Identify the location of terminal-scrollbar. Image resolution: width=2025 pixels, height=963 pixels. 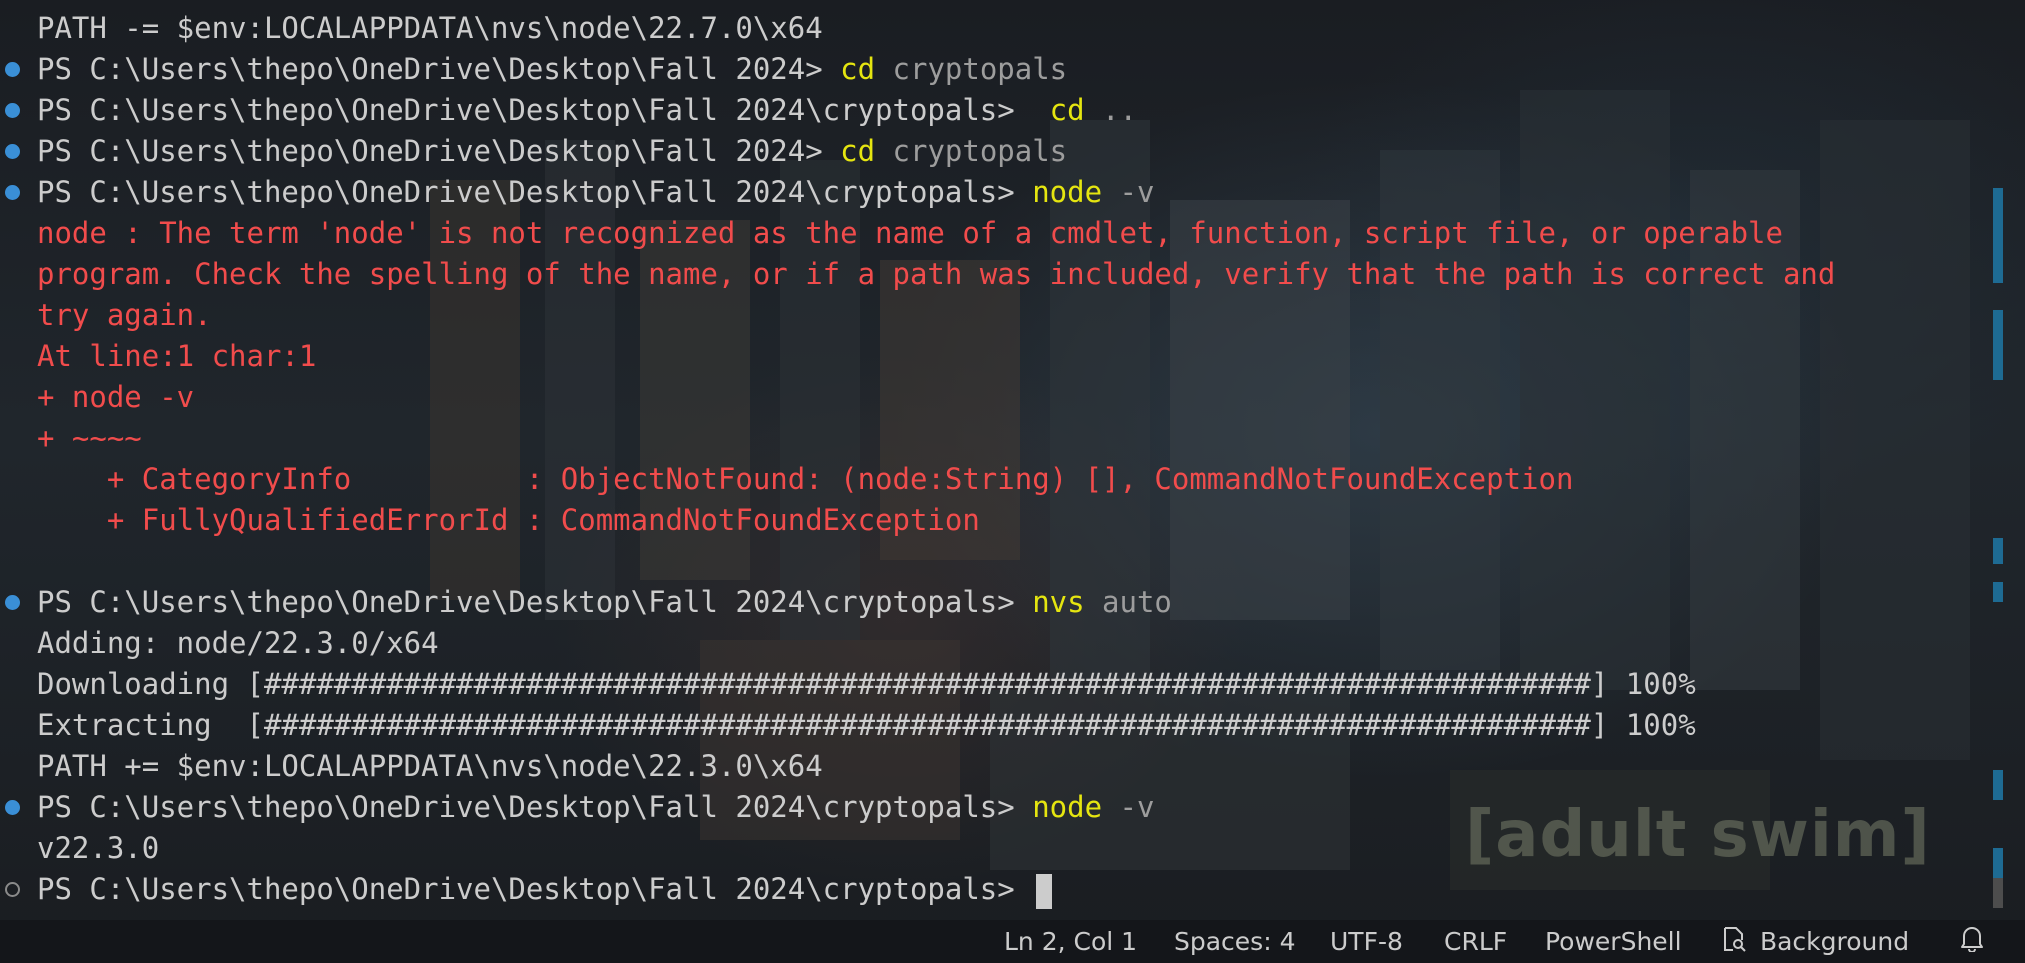
(1999, 460).